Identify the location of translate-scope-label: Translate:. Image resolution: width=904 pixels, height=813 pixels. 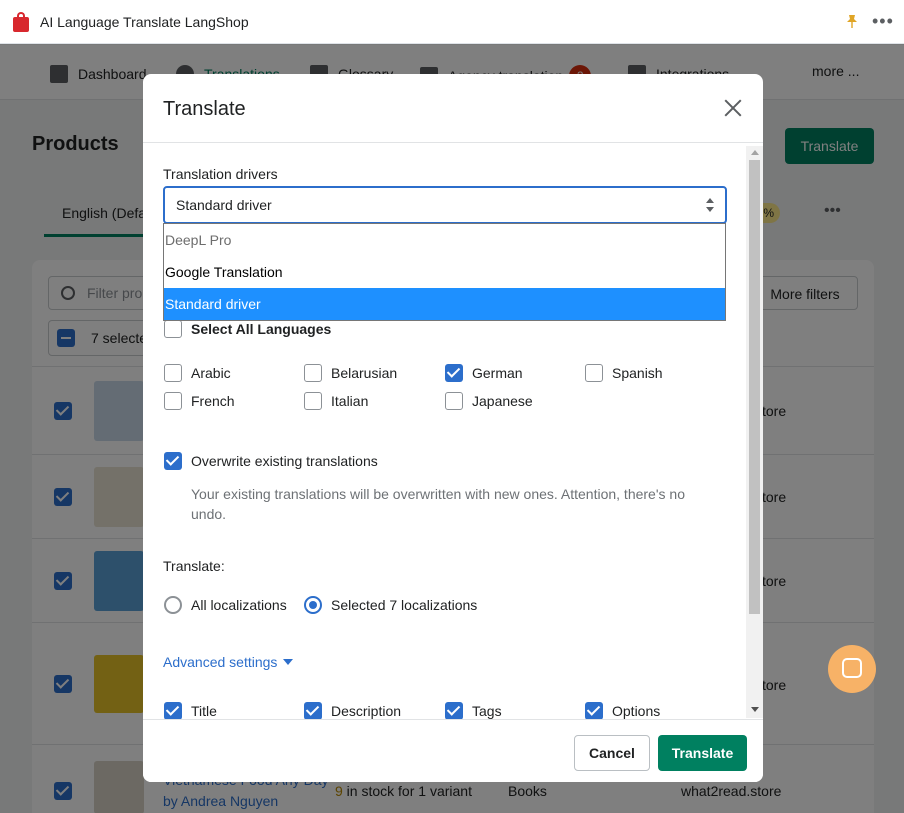
(194, 566).